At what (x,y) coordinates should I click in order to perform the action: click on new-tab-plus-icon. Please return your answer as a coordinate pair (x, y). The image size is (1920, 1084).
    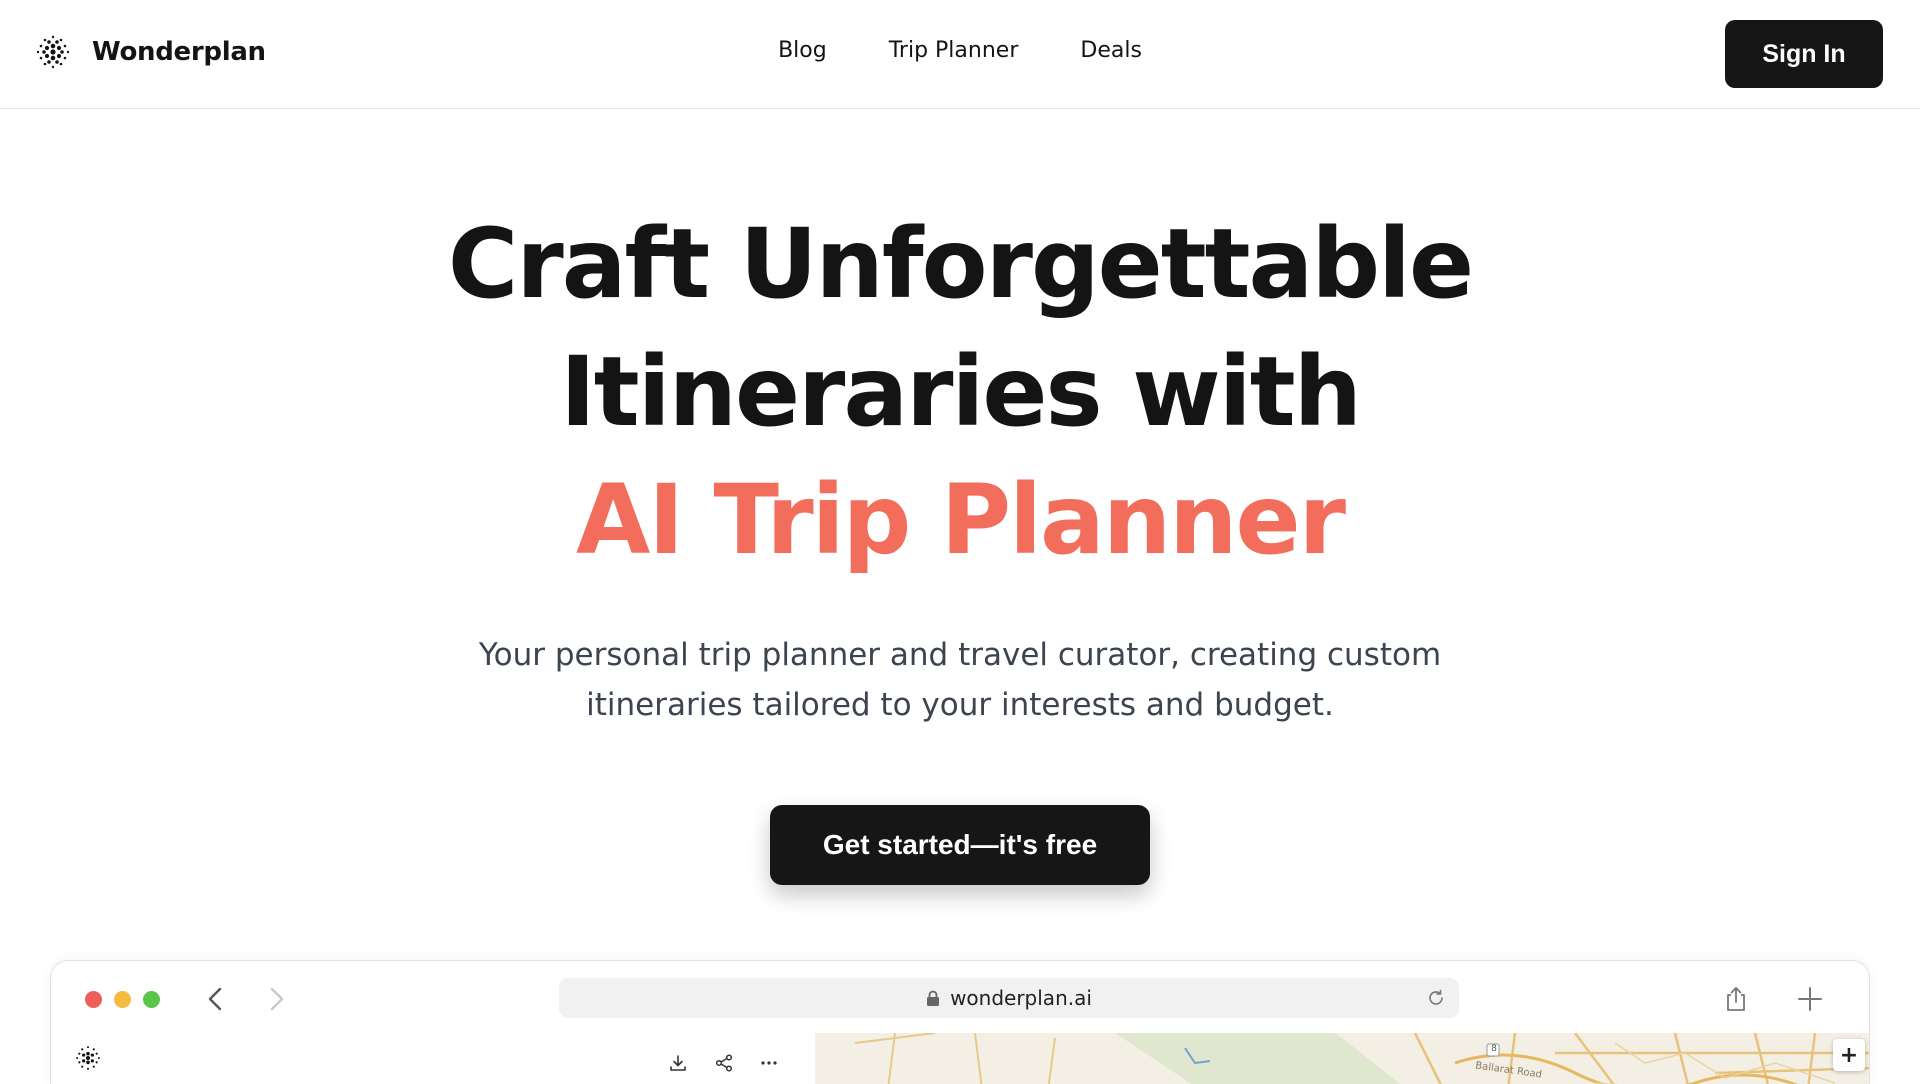
    Looking at the image, I should click on (1810, 999).